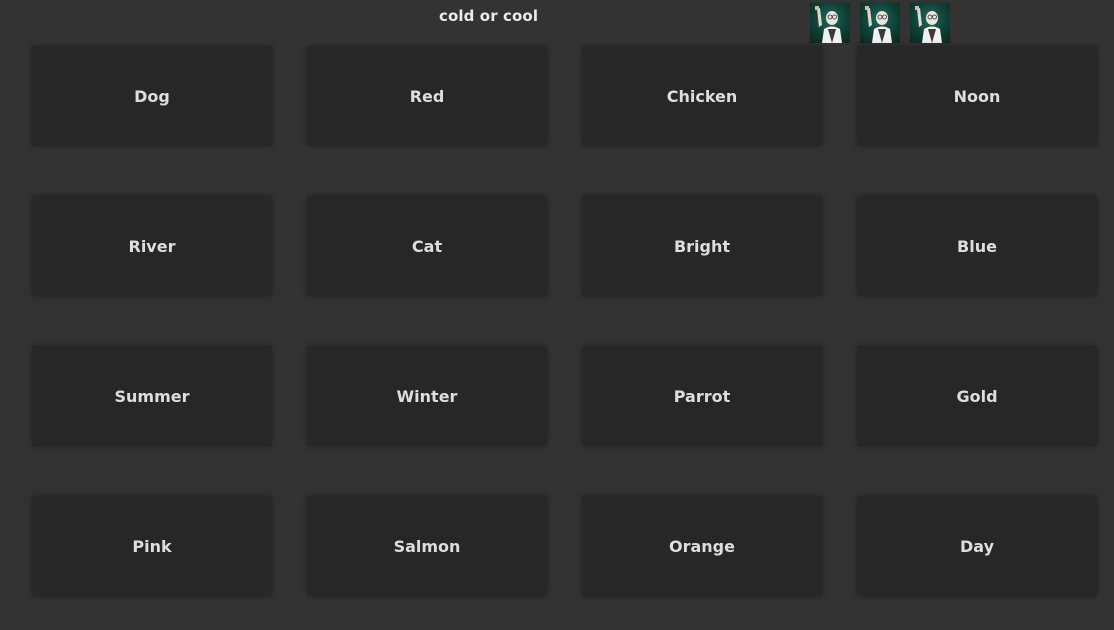  What do you see at coordinates (702, 396) in the screenshot?
I see `word-tile: Parrot` at bounding box center [702, 396].